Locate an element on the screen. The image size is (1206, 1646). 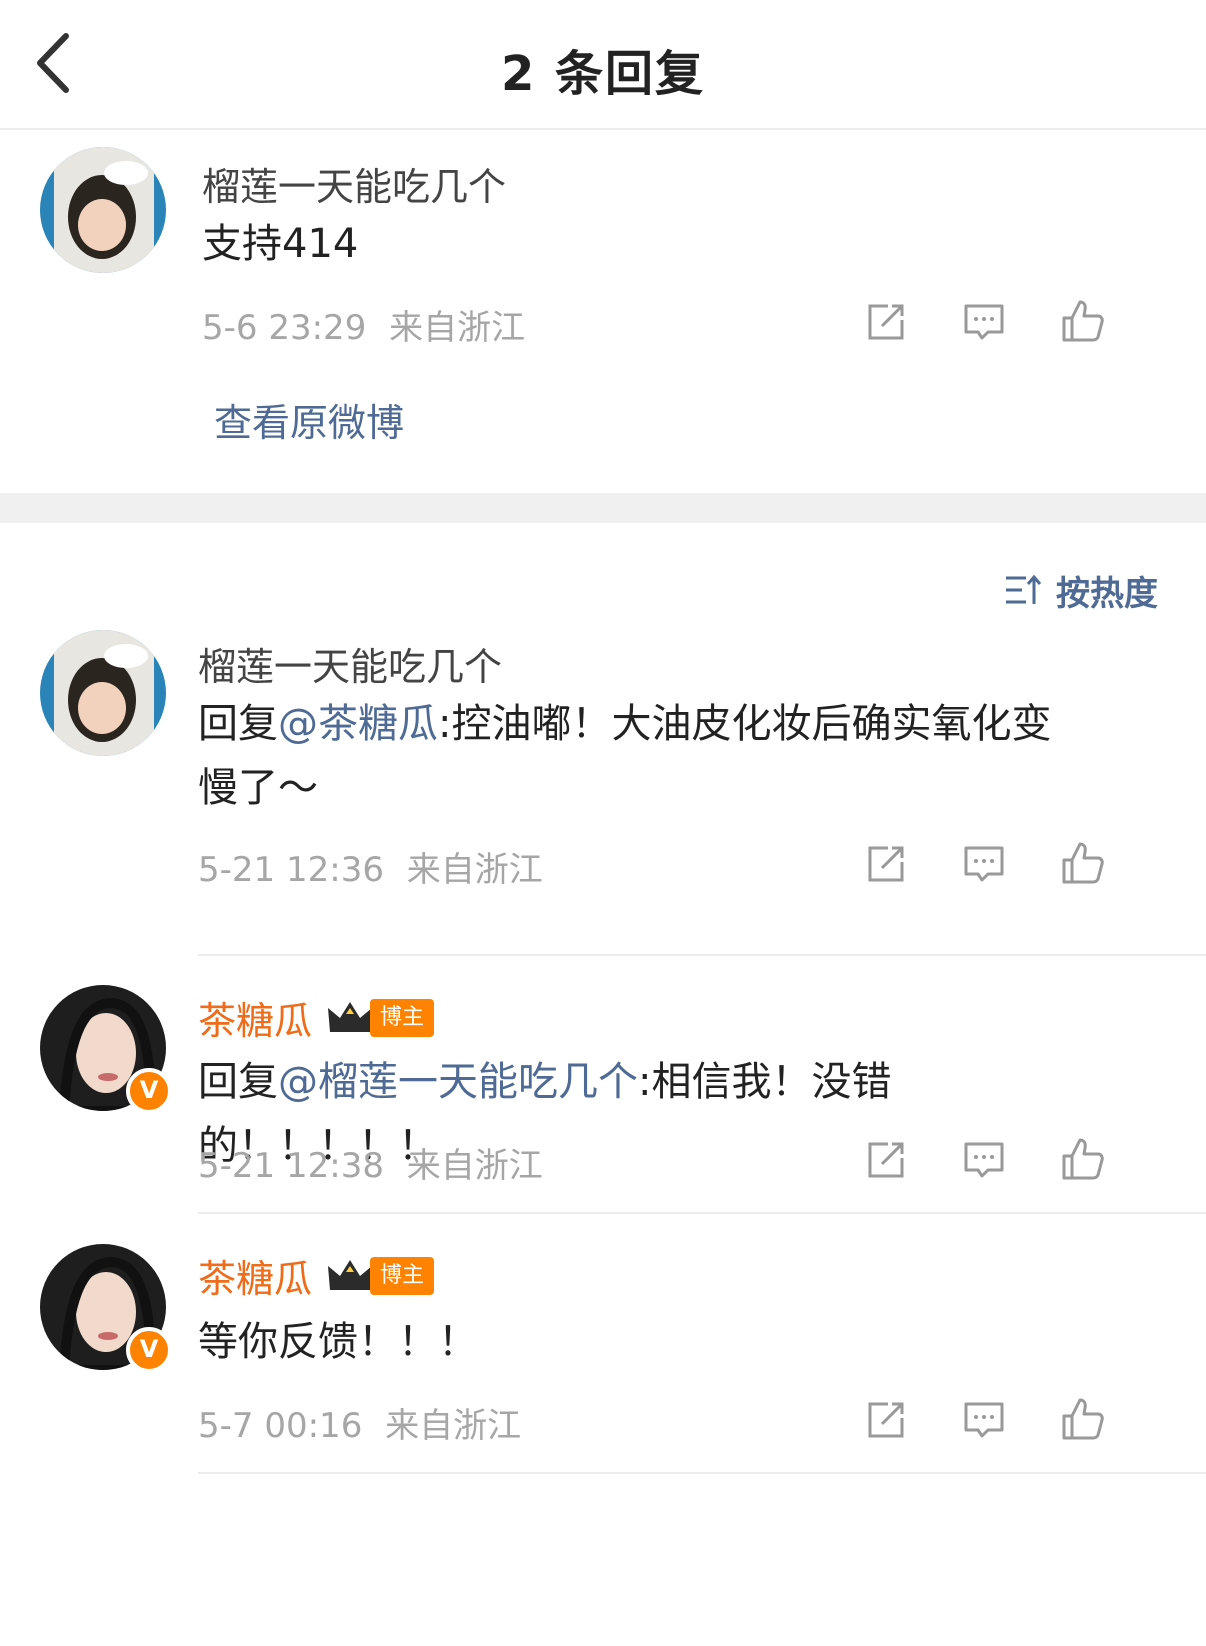
section-divider is located at coordinates (603, 508).